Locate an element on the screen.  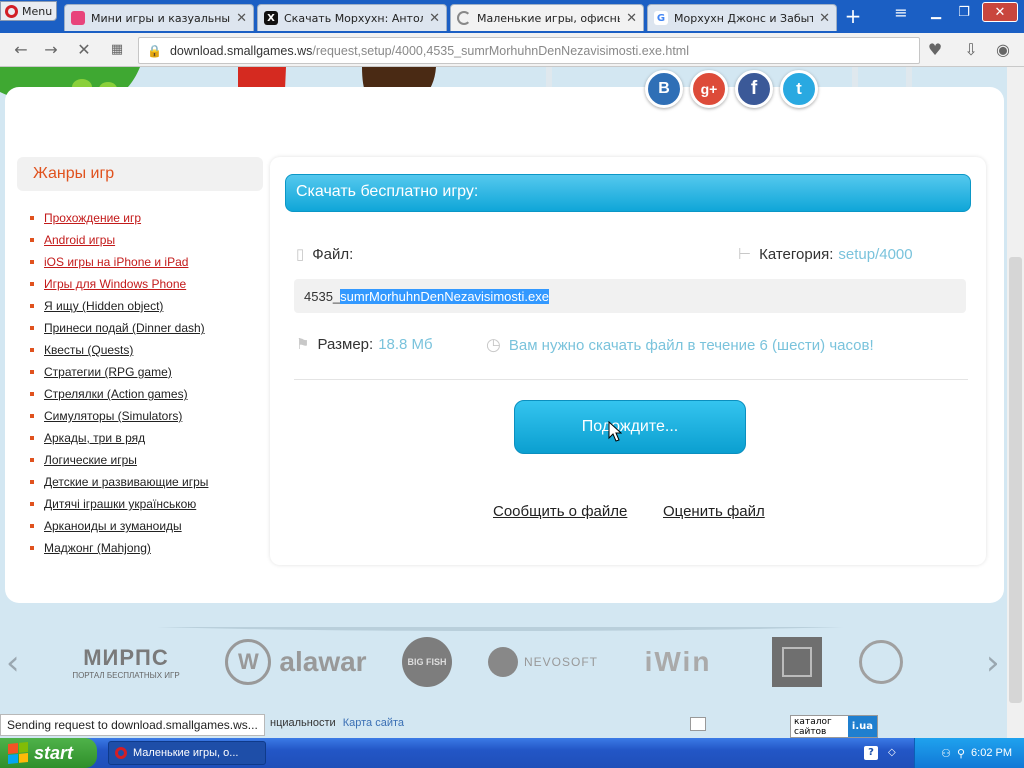
genre-item: Квесты (Quests) is located at coordinates (119, 350).